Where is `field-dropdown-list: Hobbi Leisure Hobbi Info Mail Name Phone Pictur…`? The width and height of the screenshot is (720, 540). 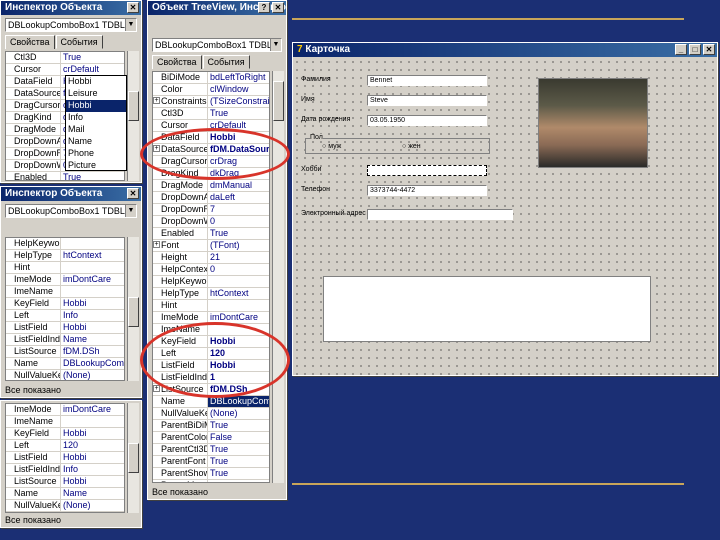
field-dropdown-list: Hobbi Leisure Hobbi Info Mail Name Phone Pictur… is located at coordinates (96, 123).